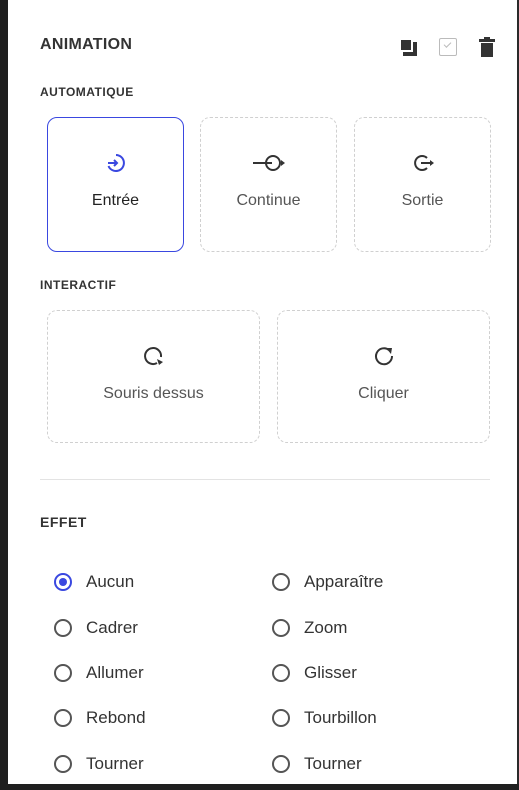 The image size is (519, 790). Describe the element at coordinates (116, 163) in the screenshot. I see `enter-icon` at that location.